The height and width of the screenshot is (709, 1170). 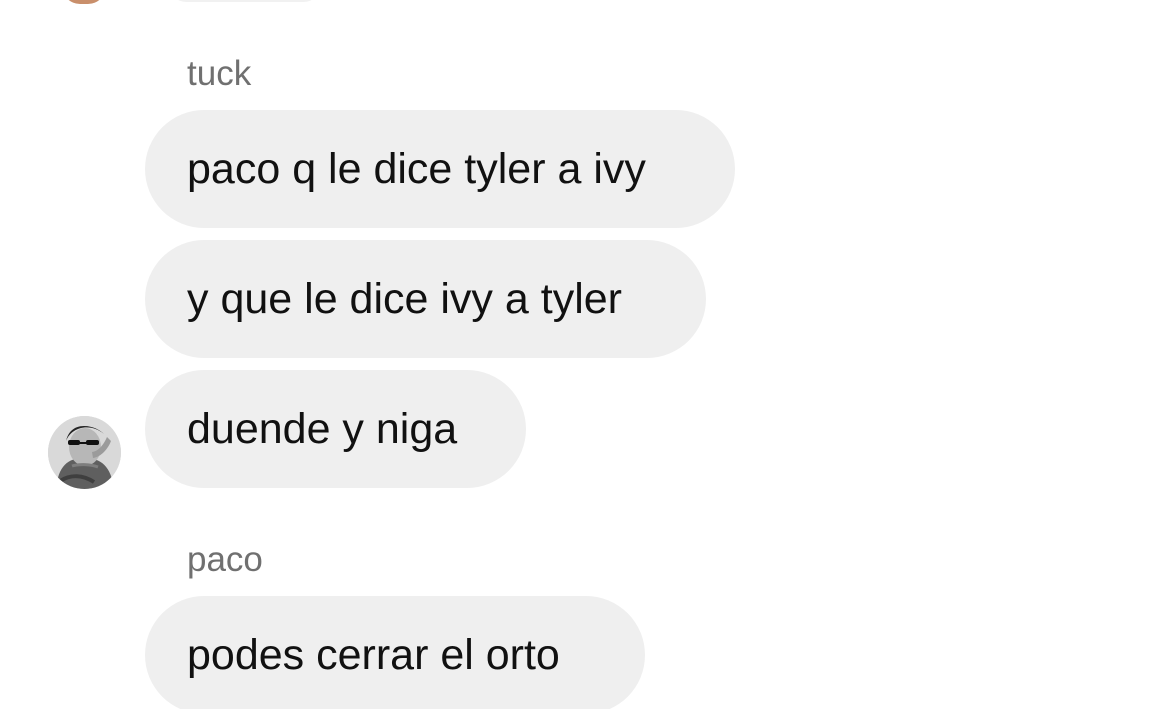 I want to click on partial-message-bubble, so click(x=245, y=1).